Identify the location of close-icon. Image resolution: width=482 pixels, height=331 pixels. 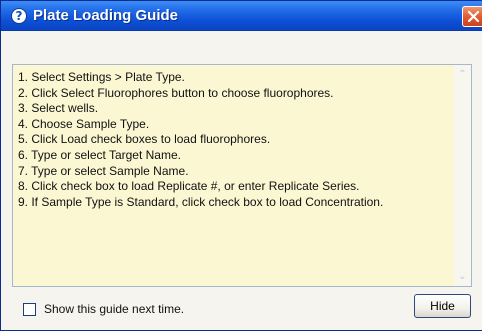
(473, 16).